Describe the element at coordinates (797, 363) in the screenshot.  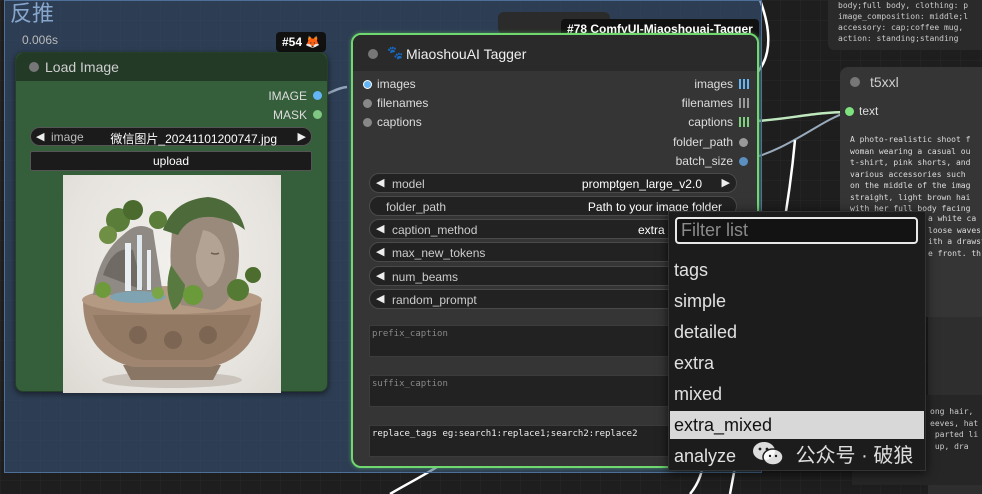
I see `menu-item-extra: extra` at that location.